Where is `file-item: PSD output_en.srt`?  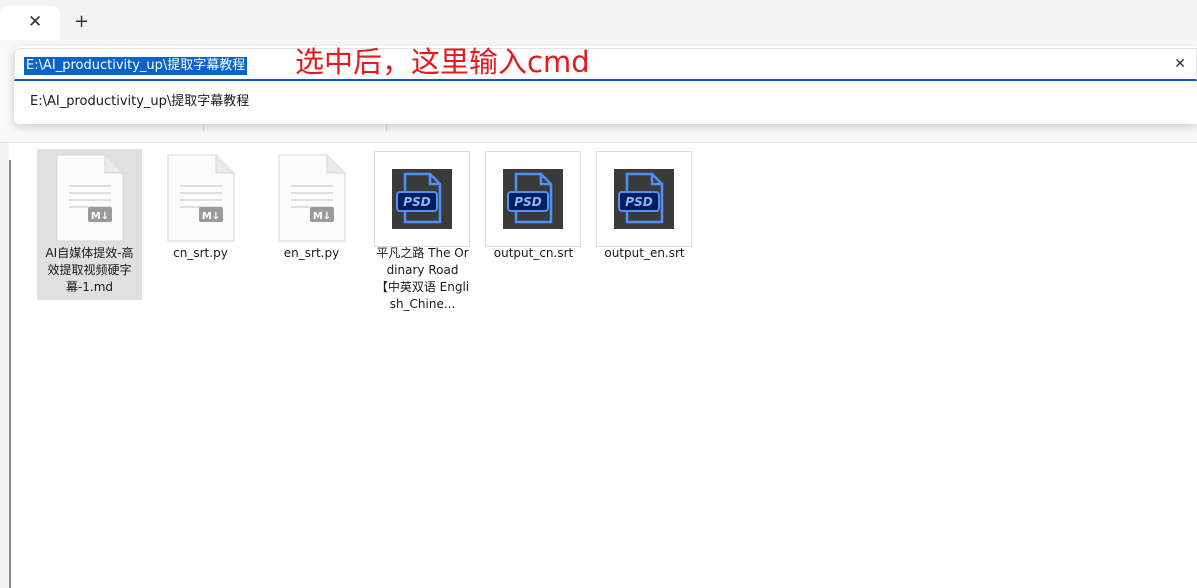
file-item: PSD output_en.srt is located at coordinates (644, 207).